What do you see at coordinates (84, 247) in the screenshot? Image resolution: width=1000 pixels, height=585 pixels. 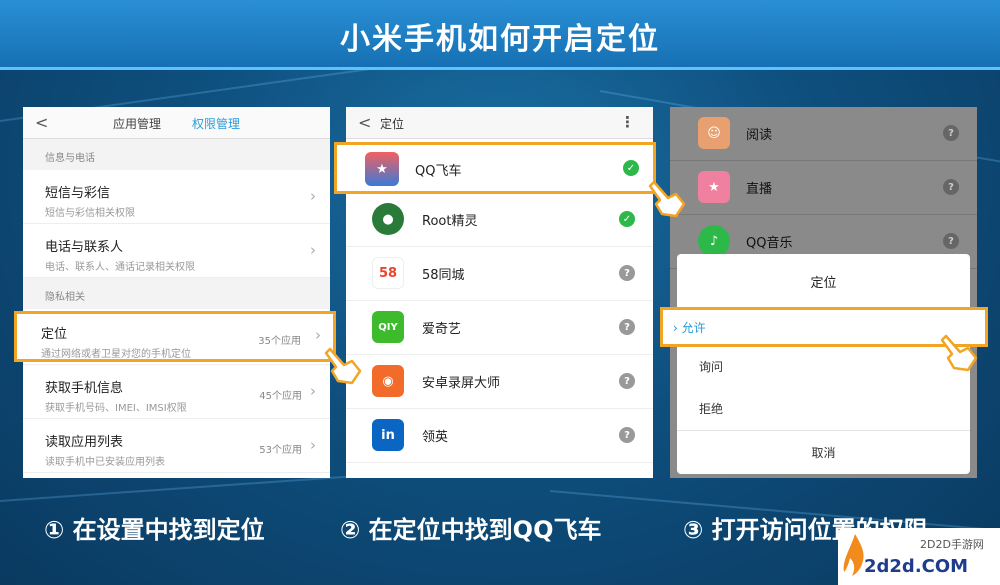 I see `item-title: 电话与联系人` at bounding box center [84, 247].